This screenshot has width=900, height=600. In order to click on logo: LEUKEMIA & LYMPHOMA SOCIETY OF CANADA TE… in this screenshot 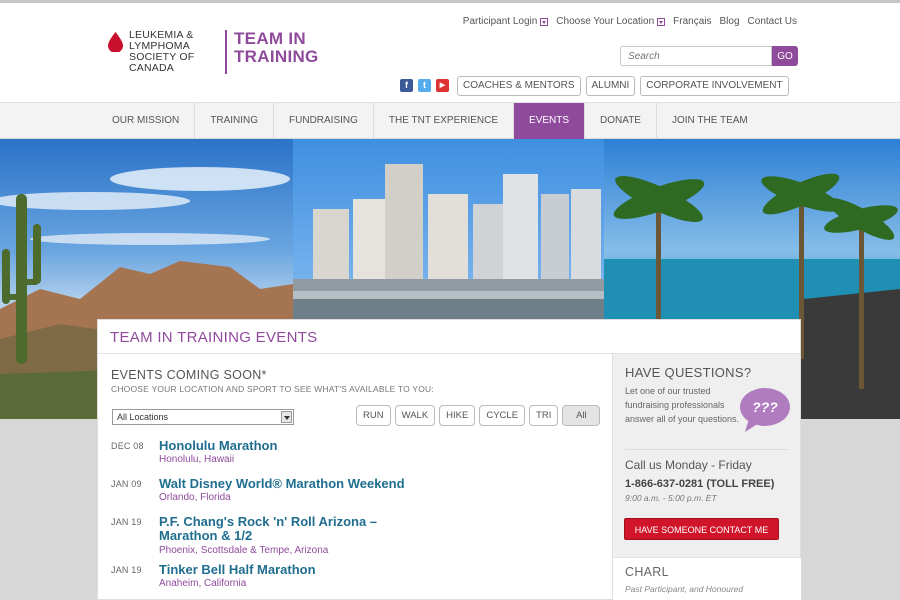, I will do `click(216, 52)`.